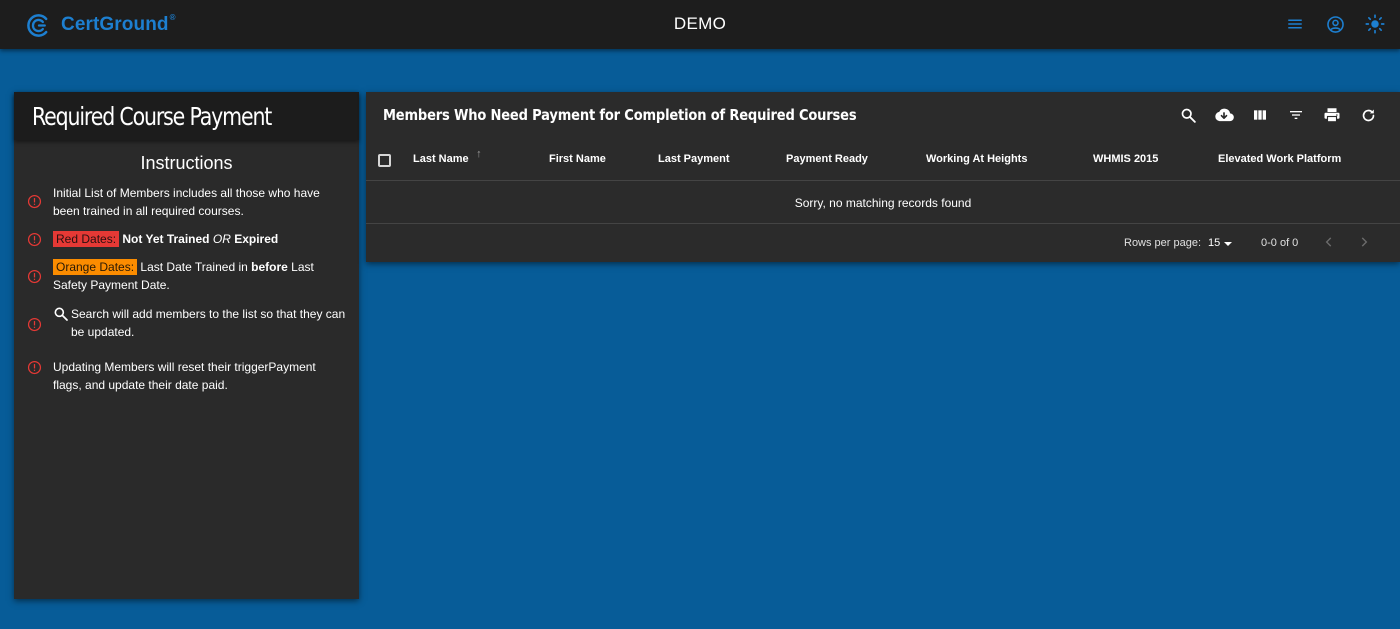 The image size is (1400, 629). Describe the element at coordinates (221, 239) in the screenshot. I see `or-text: OR` at that location.